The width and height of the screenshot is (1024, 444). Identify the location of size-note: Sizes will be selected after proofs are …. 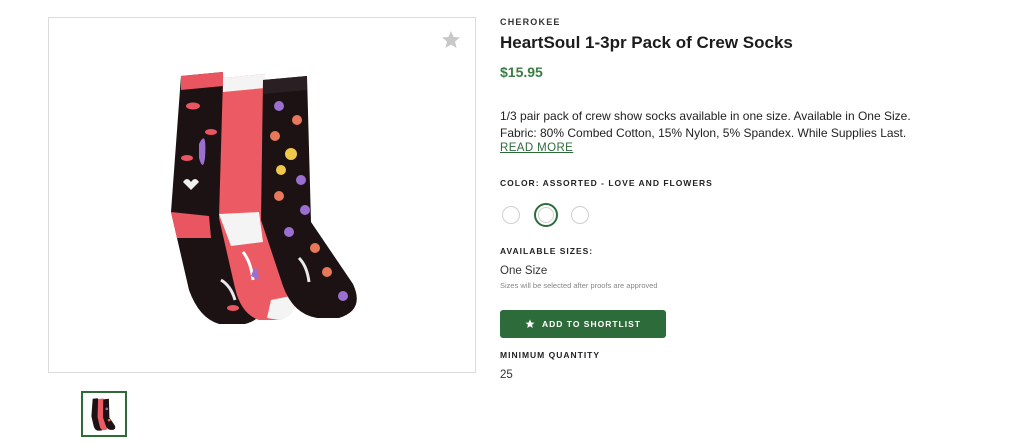
(579, 285).